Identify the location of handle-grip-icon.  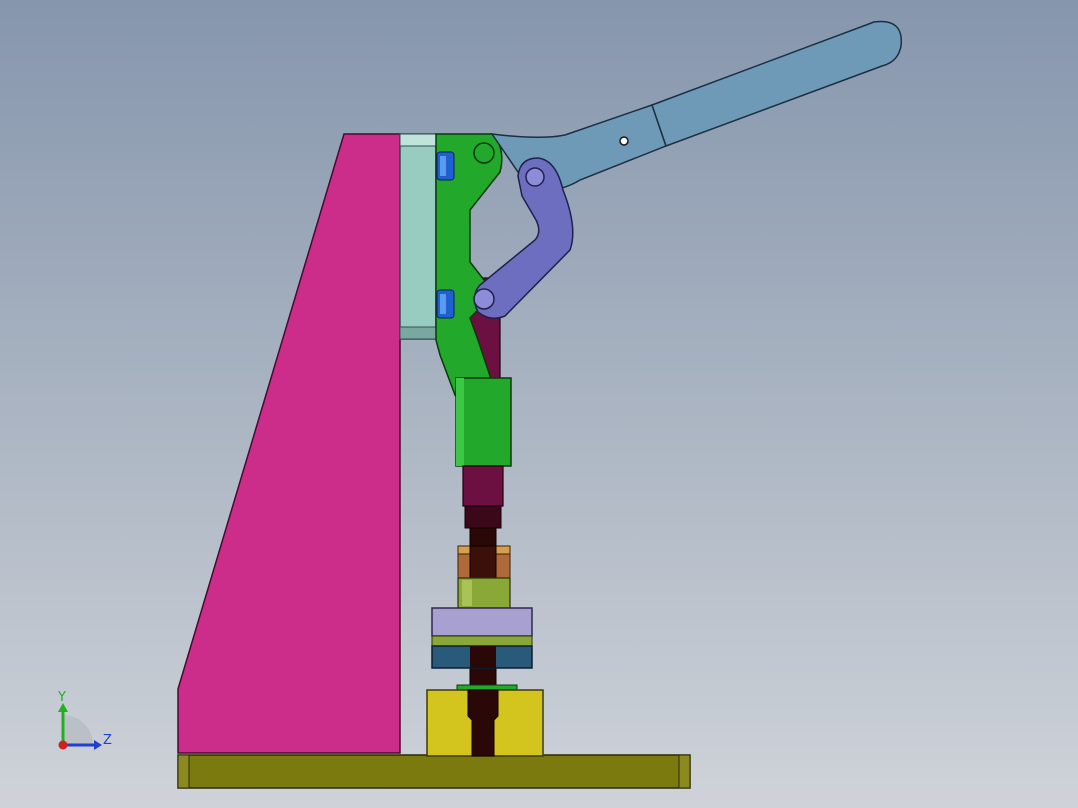
(776, 83).